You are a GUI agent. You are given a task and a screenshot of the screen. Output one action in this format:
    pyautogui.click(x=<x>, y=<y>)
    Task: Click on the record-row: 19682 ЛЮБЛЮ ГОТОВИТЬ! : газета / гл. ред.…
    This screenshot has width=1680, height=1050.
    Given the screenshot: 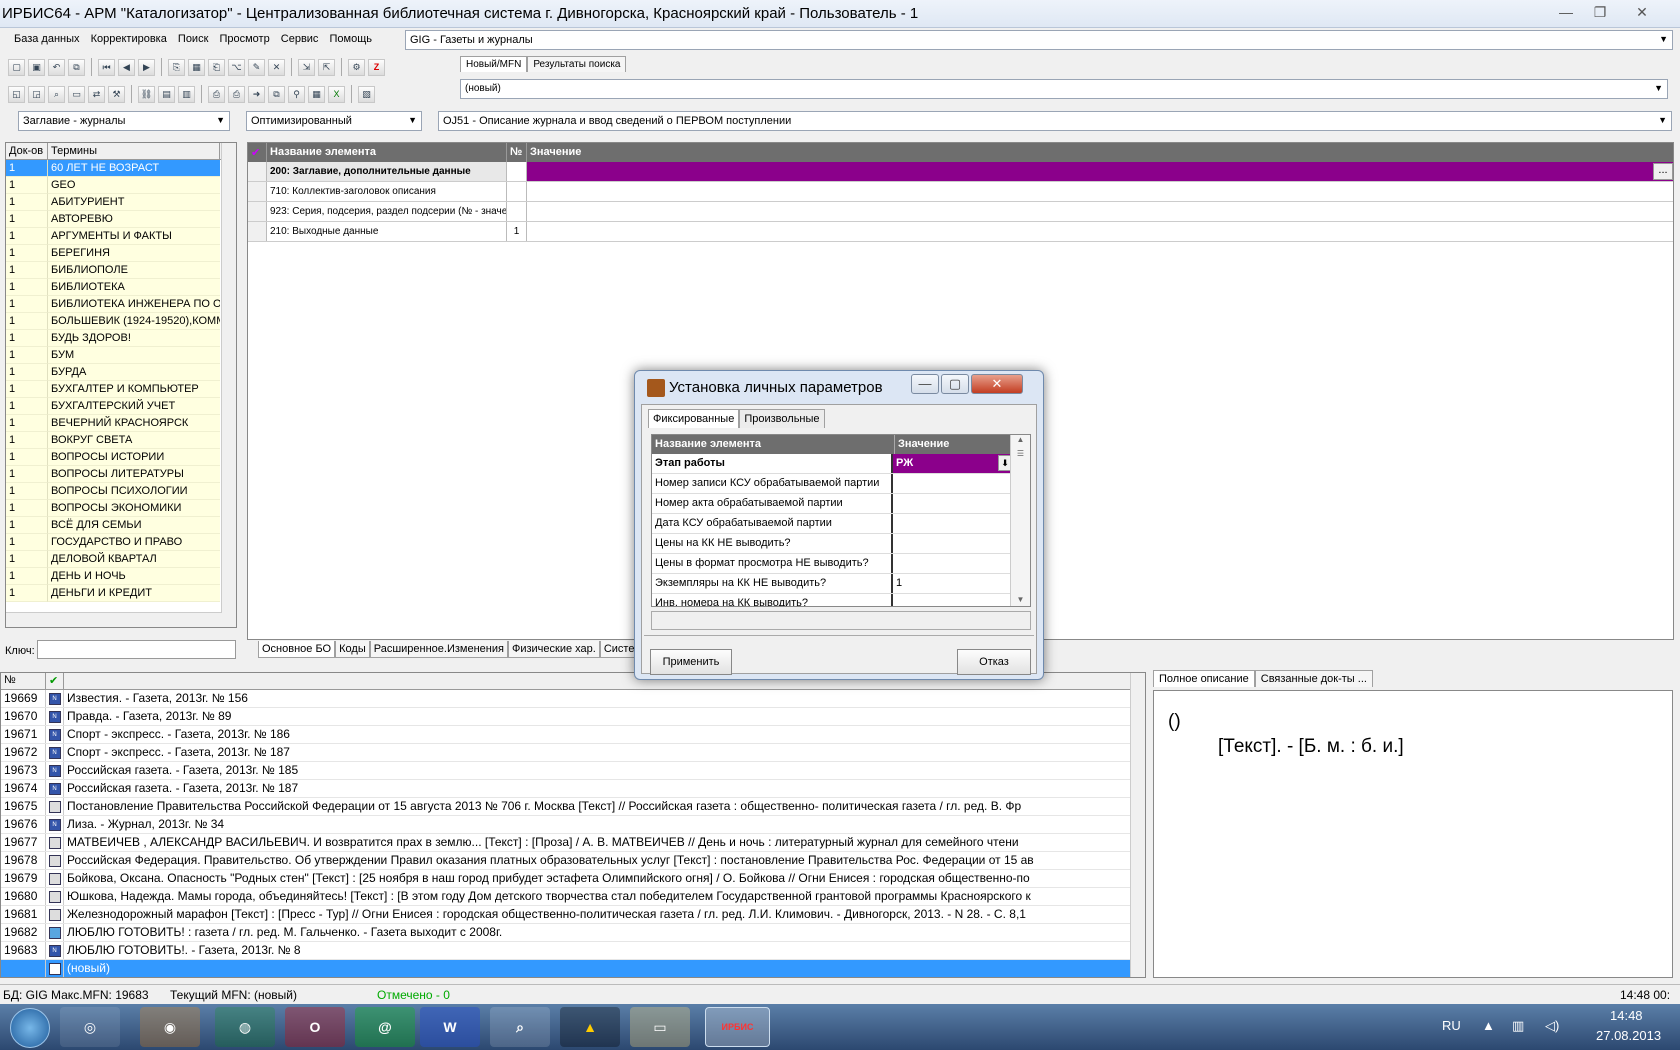 What is the action you would take?
    pyautogui.click(x=573, y=933)
    